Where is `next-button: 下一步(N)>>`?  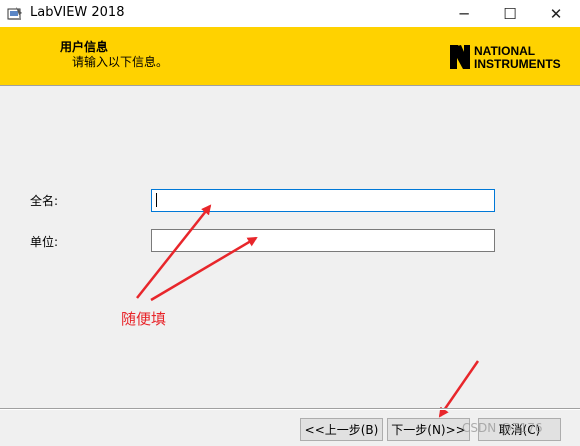
next-button: 下一步(N)>> is located at coordinates (428, 429).